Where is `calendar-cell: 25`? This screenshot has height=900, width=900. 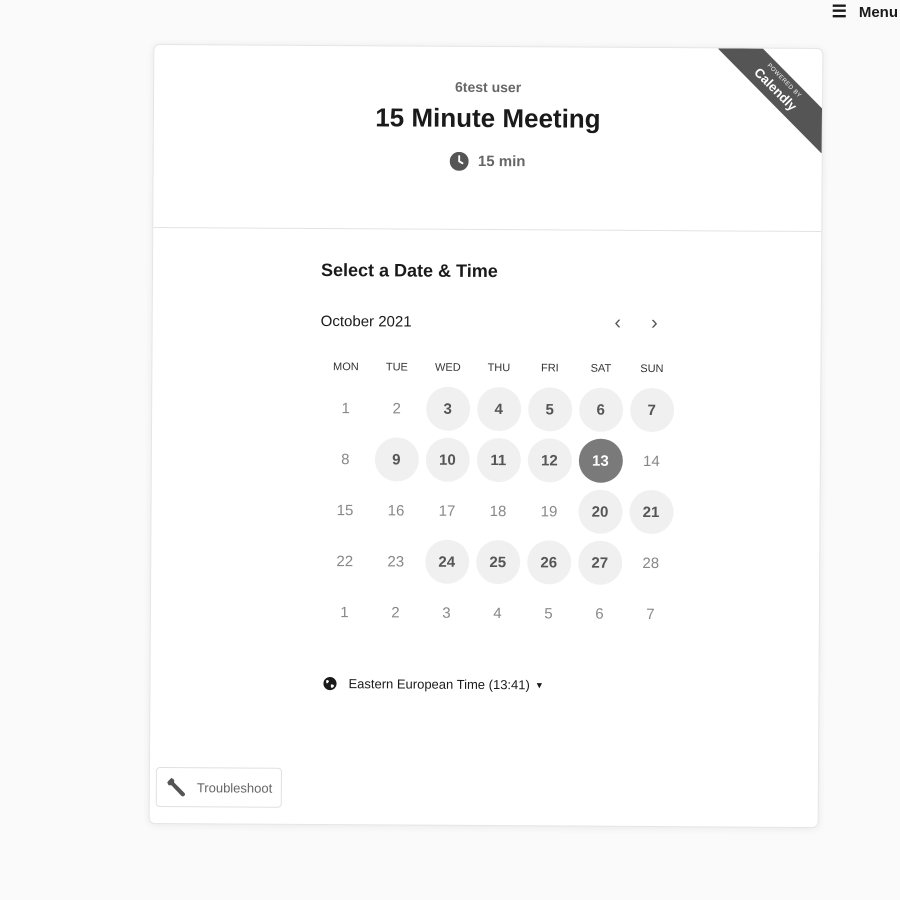
calendar-cell: 25 is located at coordinates (497, 562).